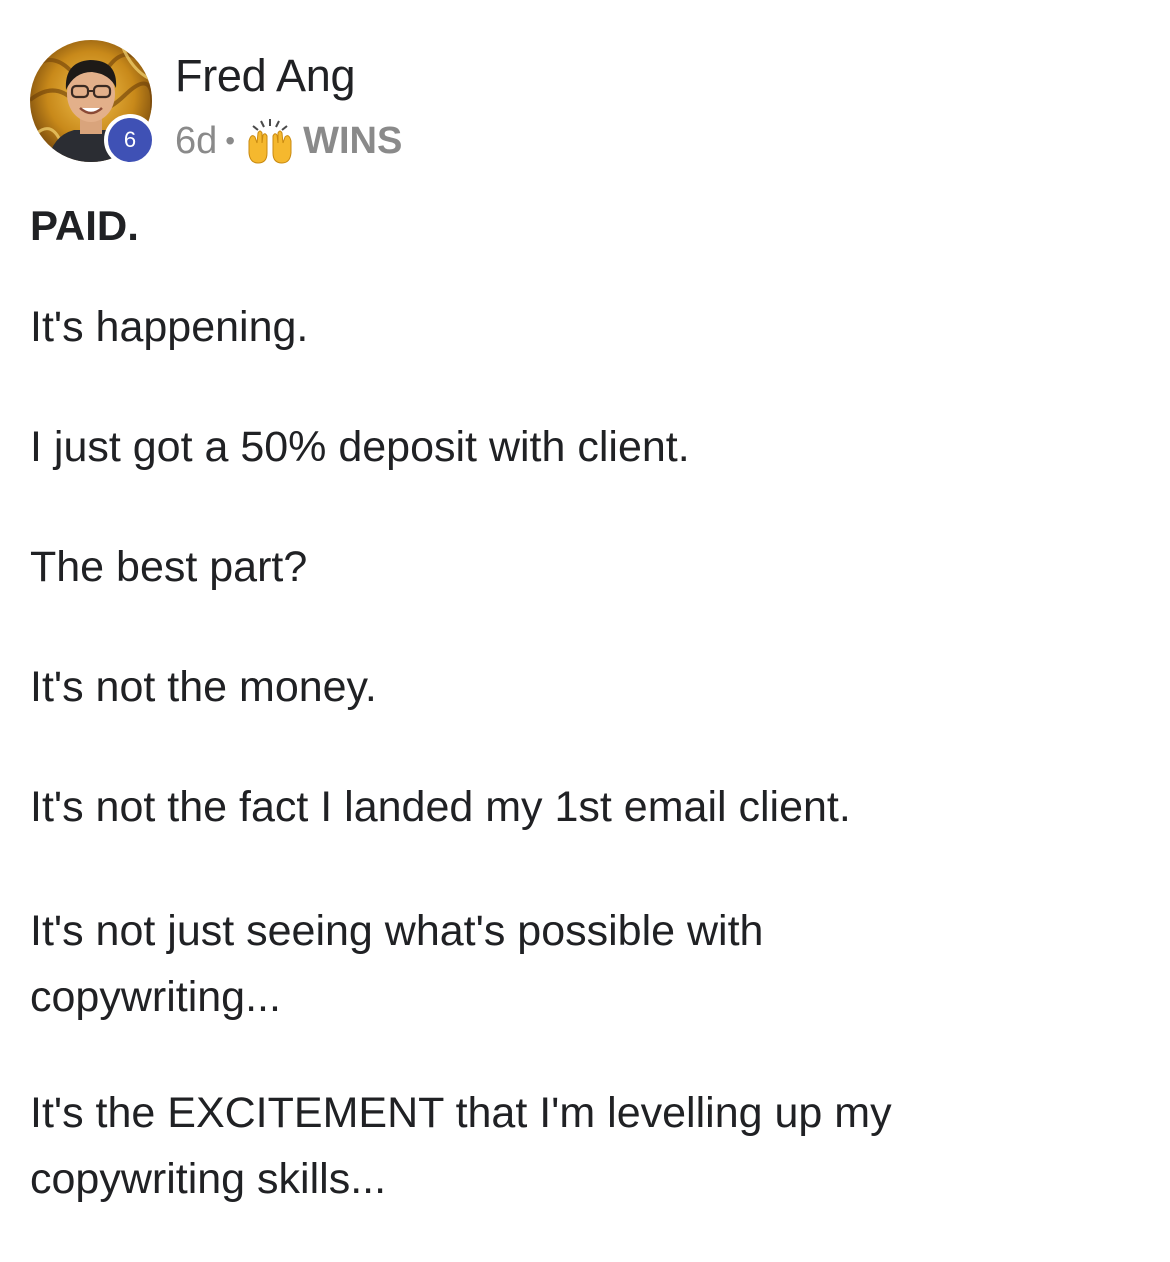 The image size is (1170, 1262). What do you see at coordinates (169, 567) in the screenshot?
I see `post-paragraph: The best part?` at bounding box center [169, 567].